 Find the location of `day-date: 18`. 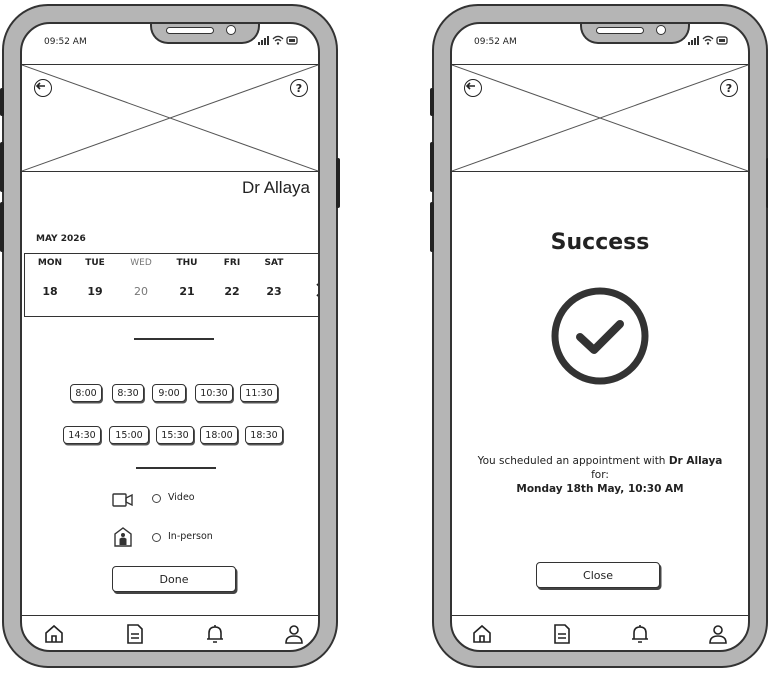

day-date: 18 is located at coordinates (50, 291).